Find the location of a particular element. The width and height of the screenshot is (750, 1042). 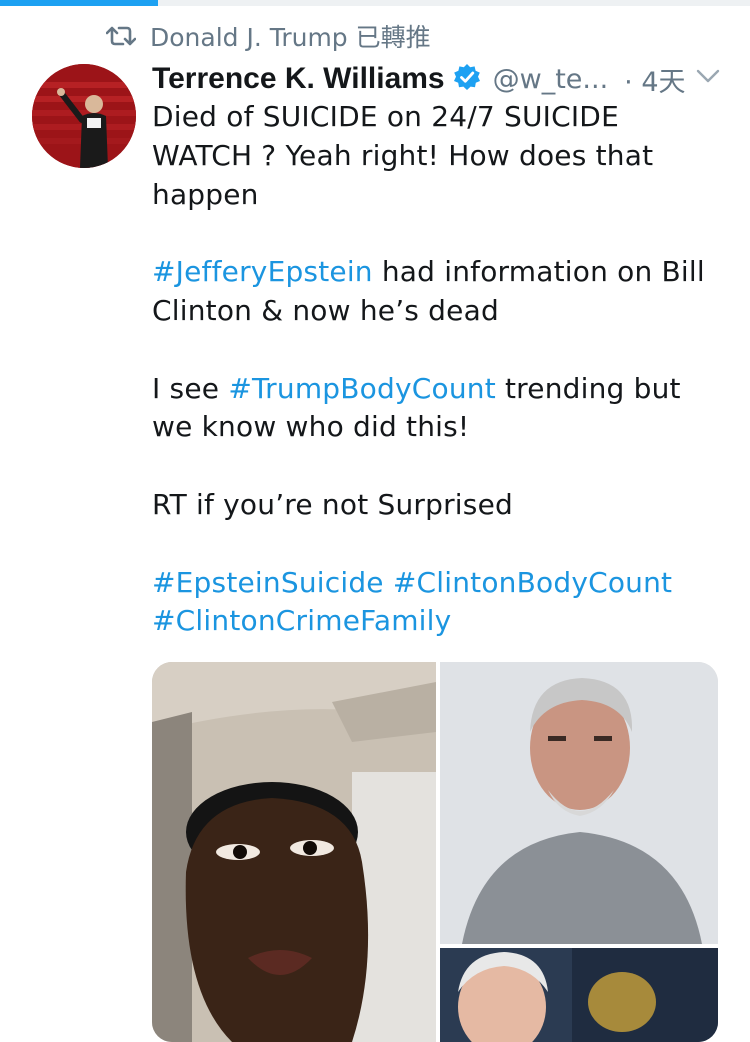

text-line: #JefferyEpstein had information on Bill is located at coordinates (442, 272).